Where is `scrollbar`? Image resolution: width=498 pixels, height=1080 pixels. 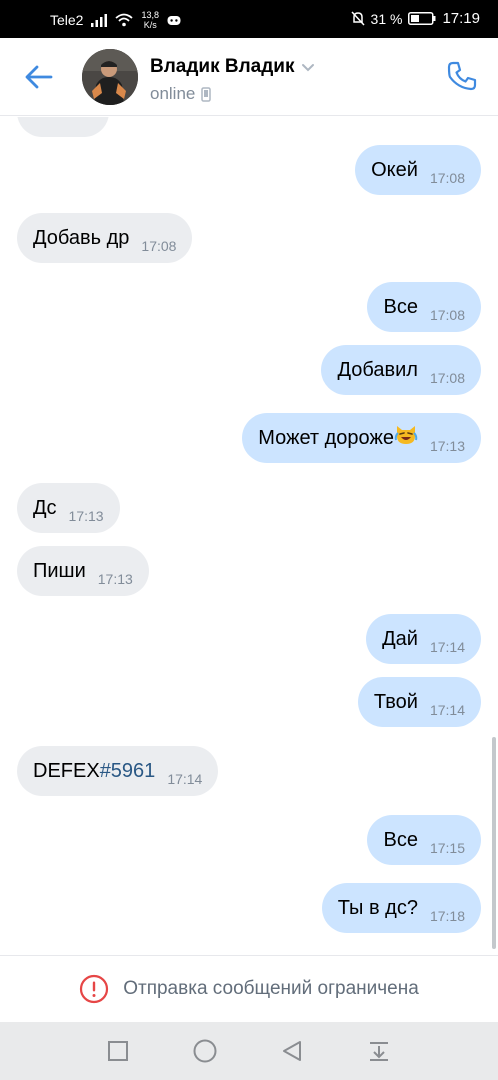 scrollbar is located at coordinates (494, 843).